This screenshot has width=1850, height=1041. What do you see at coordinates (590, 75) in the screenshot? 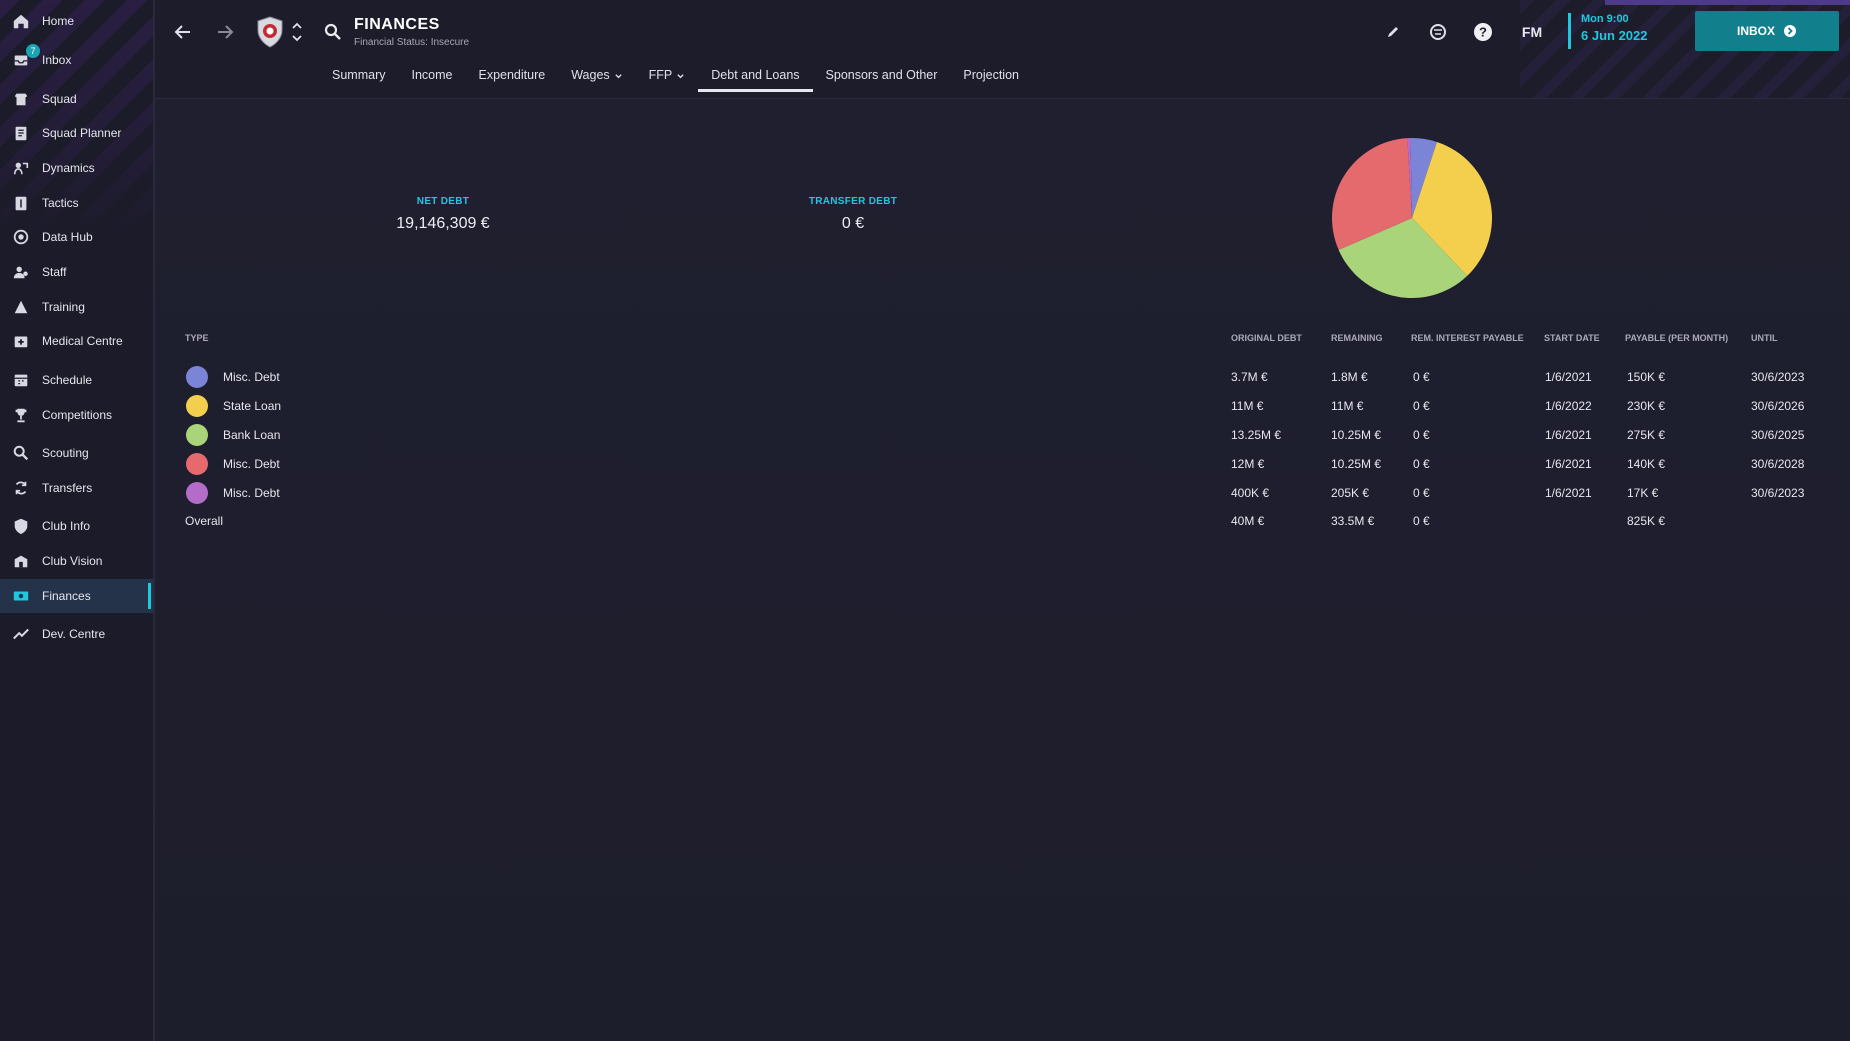
I see `tab-label: Wages` at bounding box center [590, 75].